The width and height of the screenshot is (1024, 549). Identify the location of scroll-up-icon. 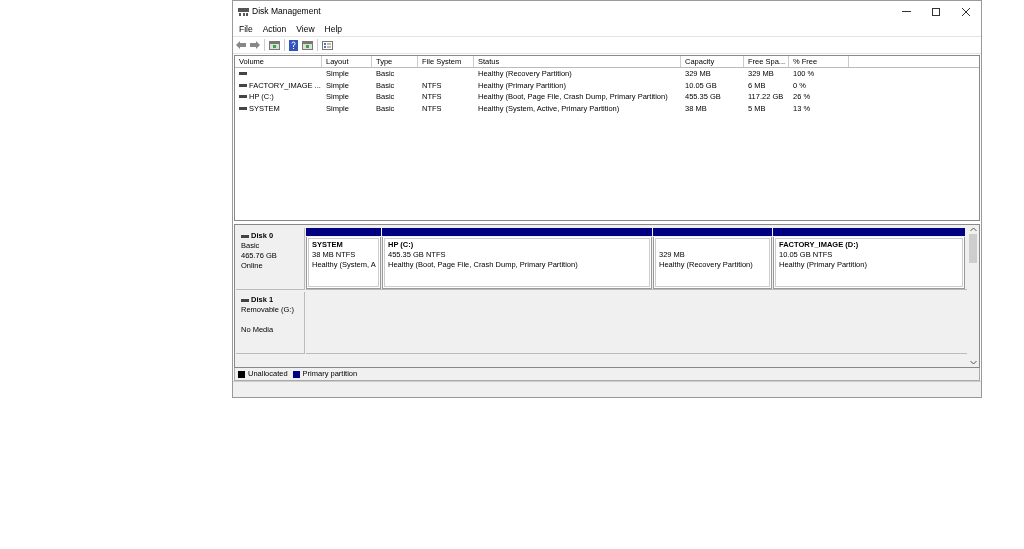
(973, 229).